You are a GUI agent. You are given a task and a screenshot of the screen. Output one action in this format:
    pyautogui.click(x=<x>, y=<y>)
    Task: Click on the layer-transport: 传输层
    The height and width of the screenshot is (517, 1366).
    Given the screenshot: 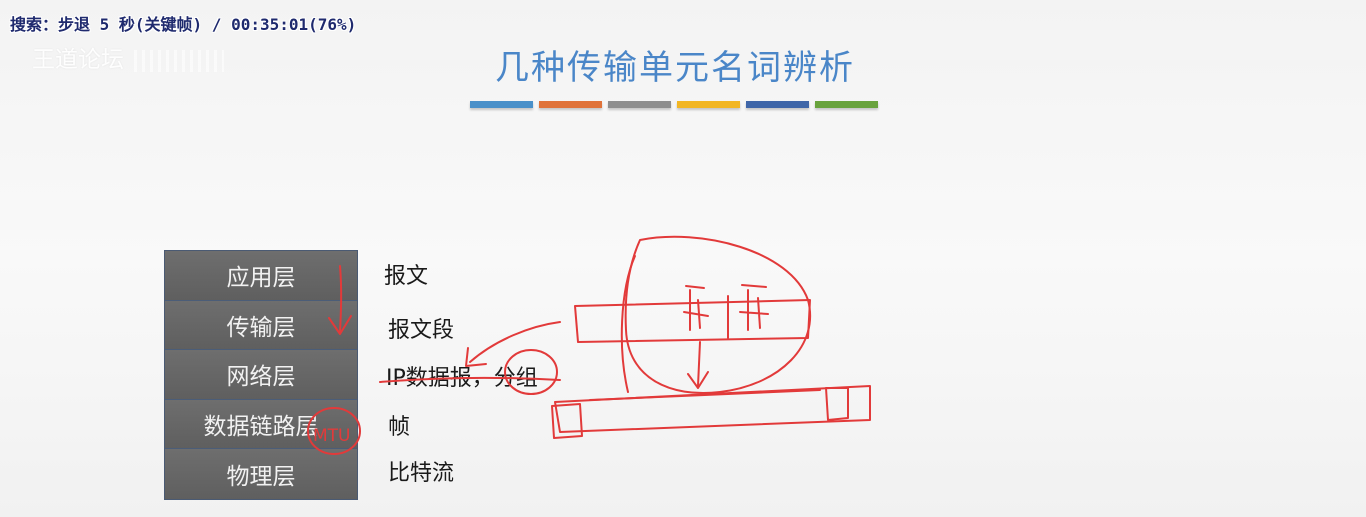 What is the action you would take?
    pyautogui.click(x=261, y=325)
    